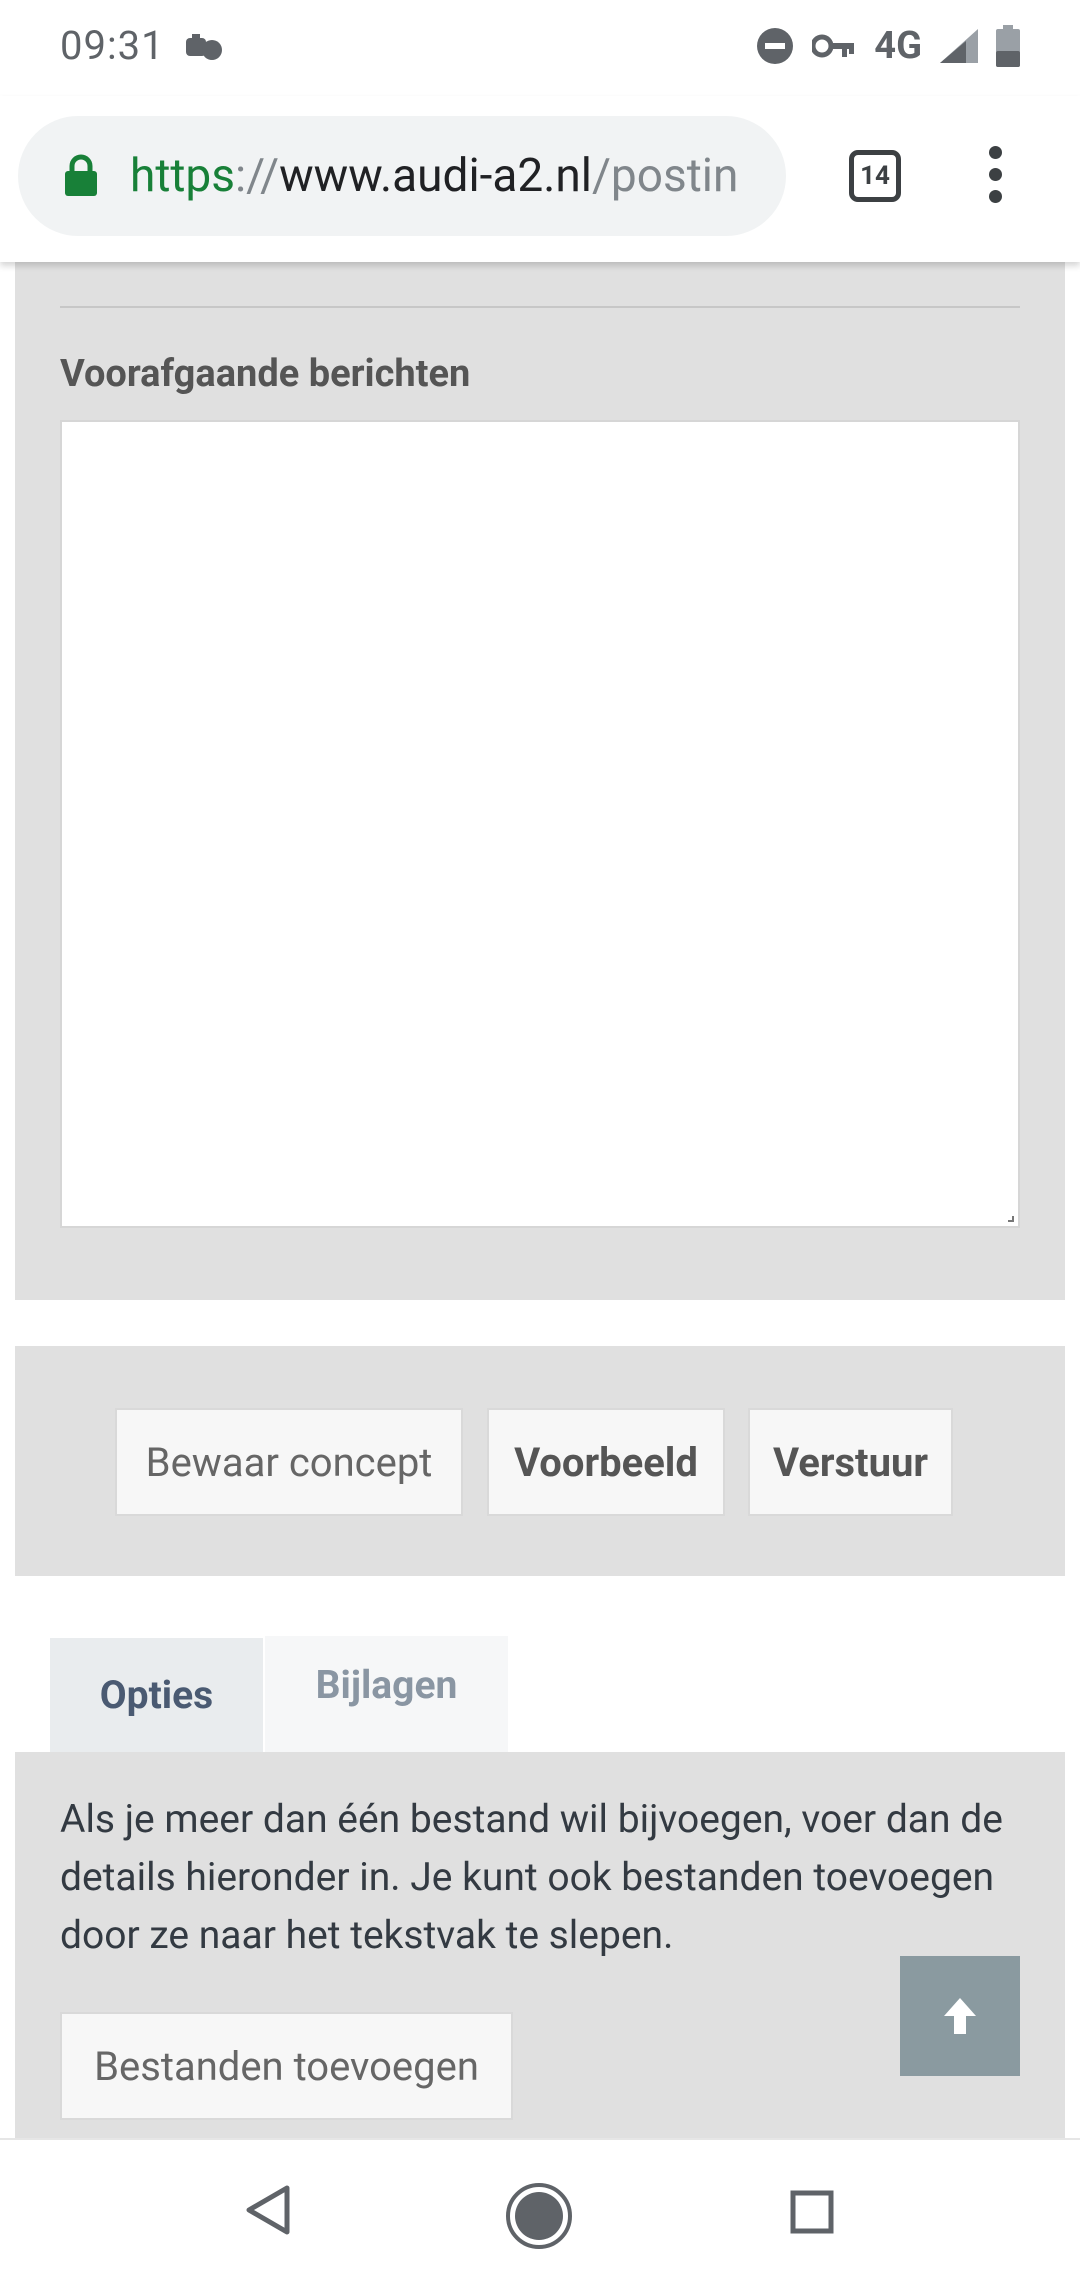  Describe the element at coordinates (665, 176) in the screenshot. I see `url-path: /postin` at that location.